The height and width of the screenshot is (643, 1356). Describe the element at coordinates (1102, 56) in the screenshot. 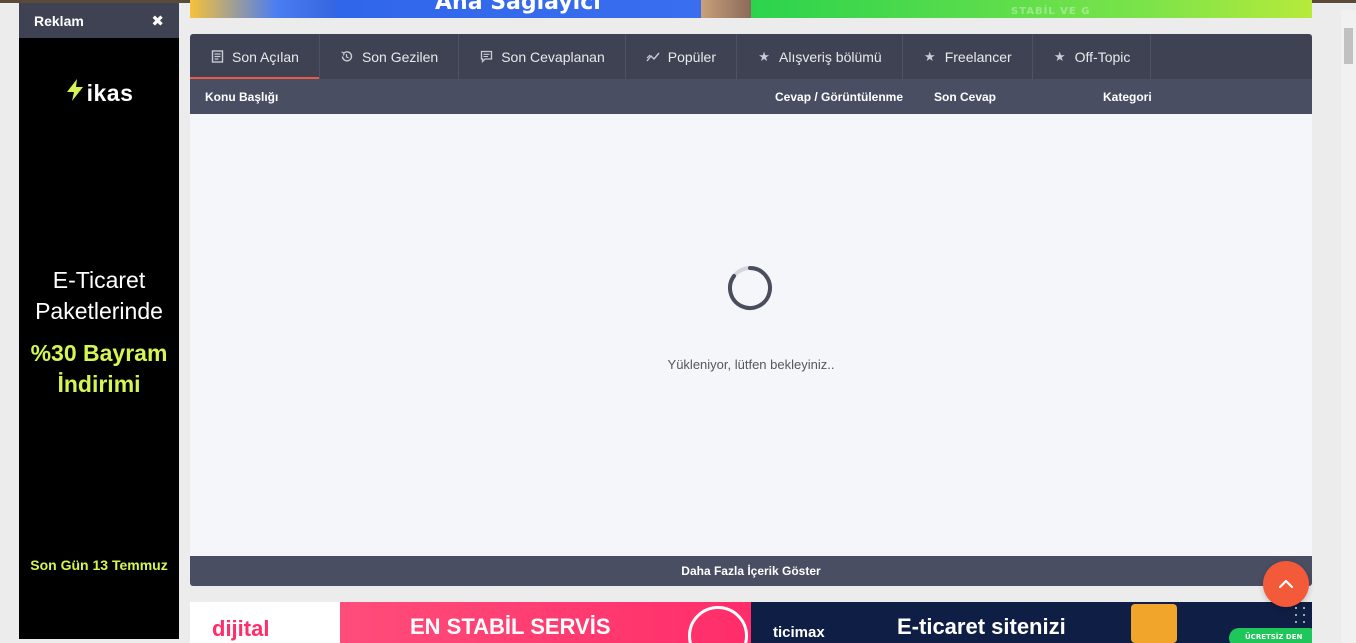

I see `tab-label: Off-Topic` at that location.